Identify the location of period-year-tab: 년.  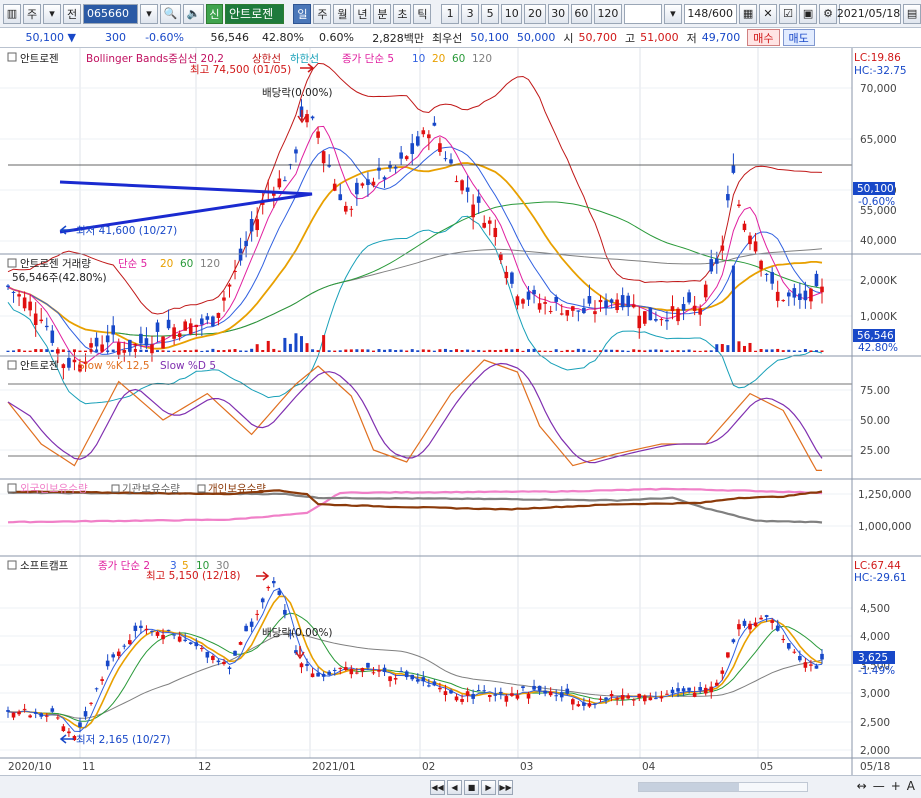
(362, 13).